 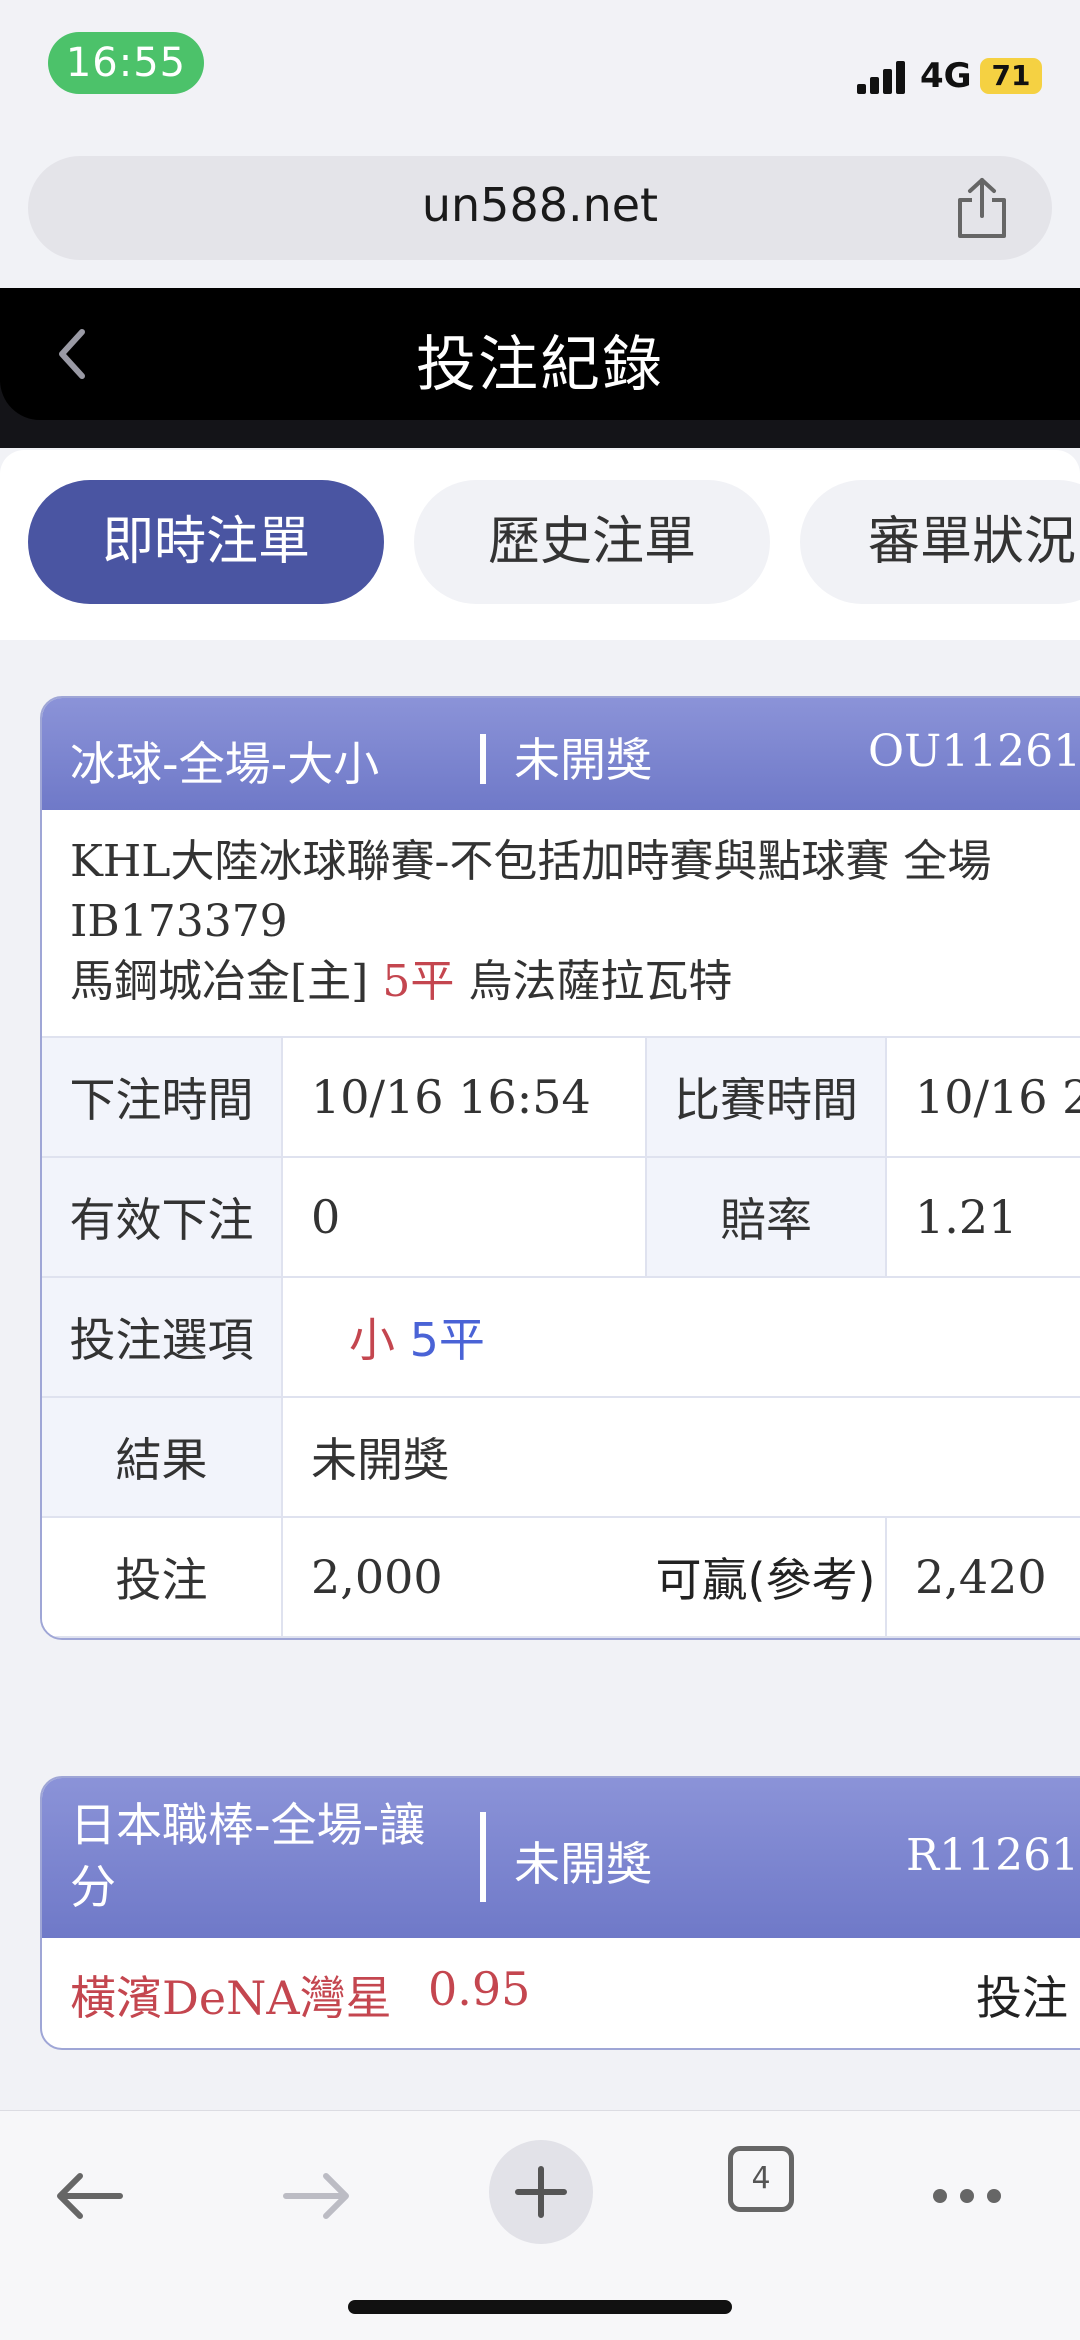 I want to click on match-time-label: 比賽時間, so click(x=766, y=1097).